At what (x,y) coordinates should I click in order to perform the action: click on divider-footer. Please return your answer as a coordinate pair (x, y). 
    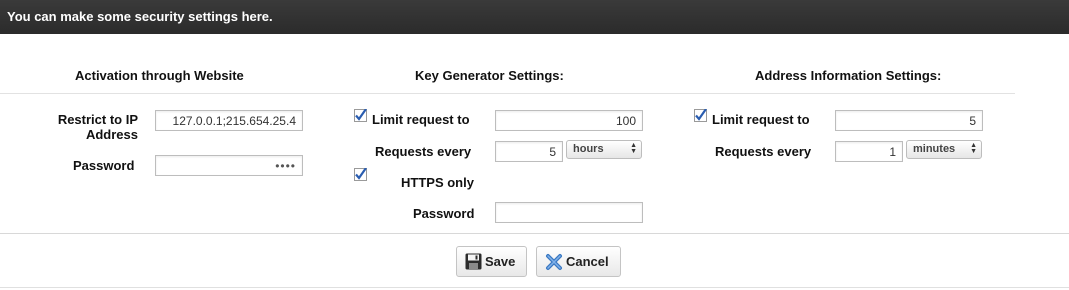
    Looking at the image, I should click on (534, 287).